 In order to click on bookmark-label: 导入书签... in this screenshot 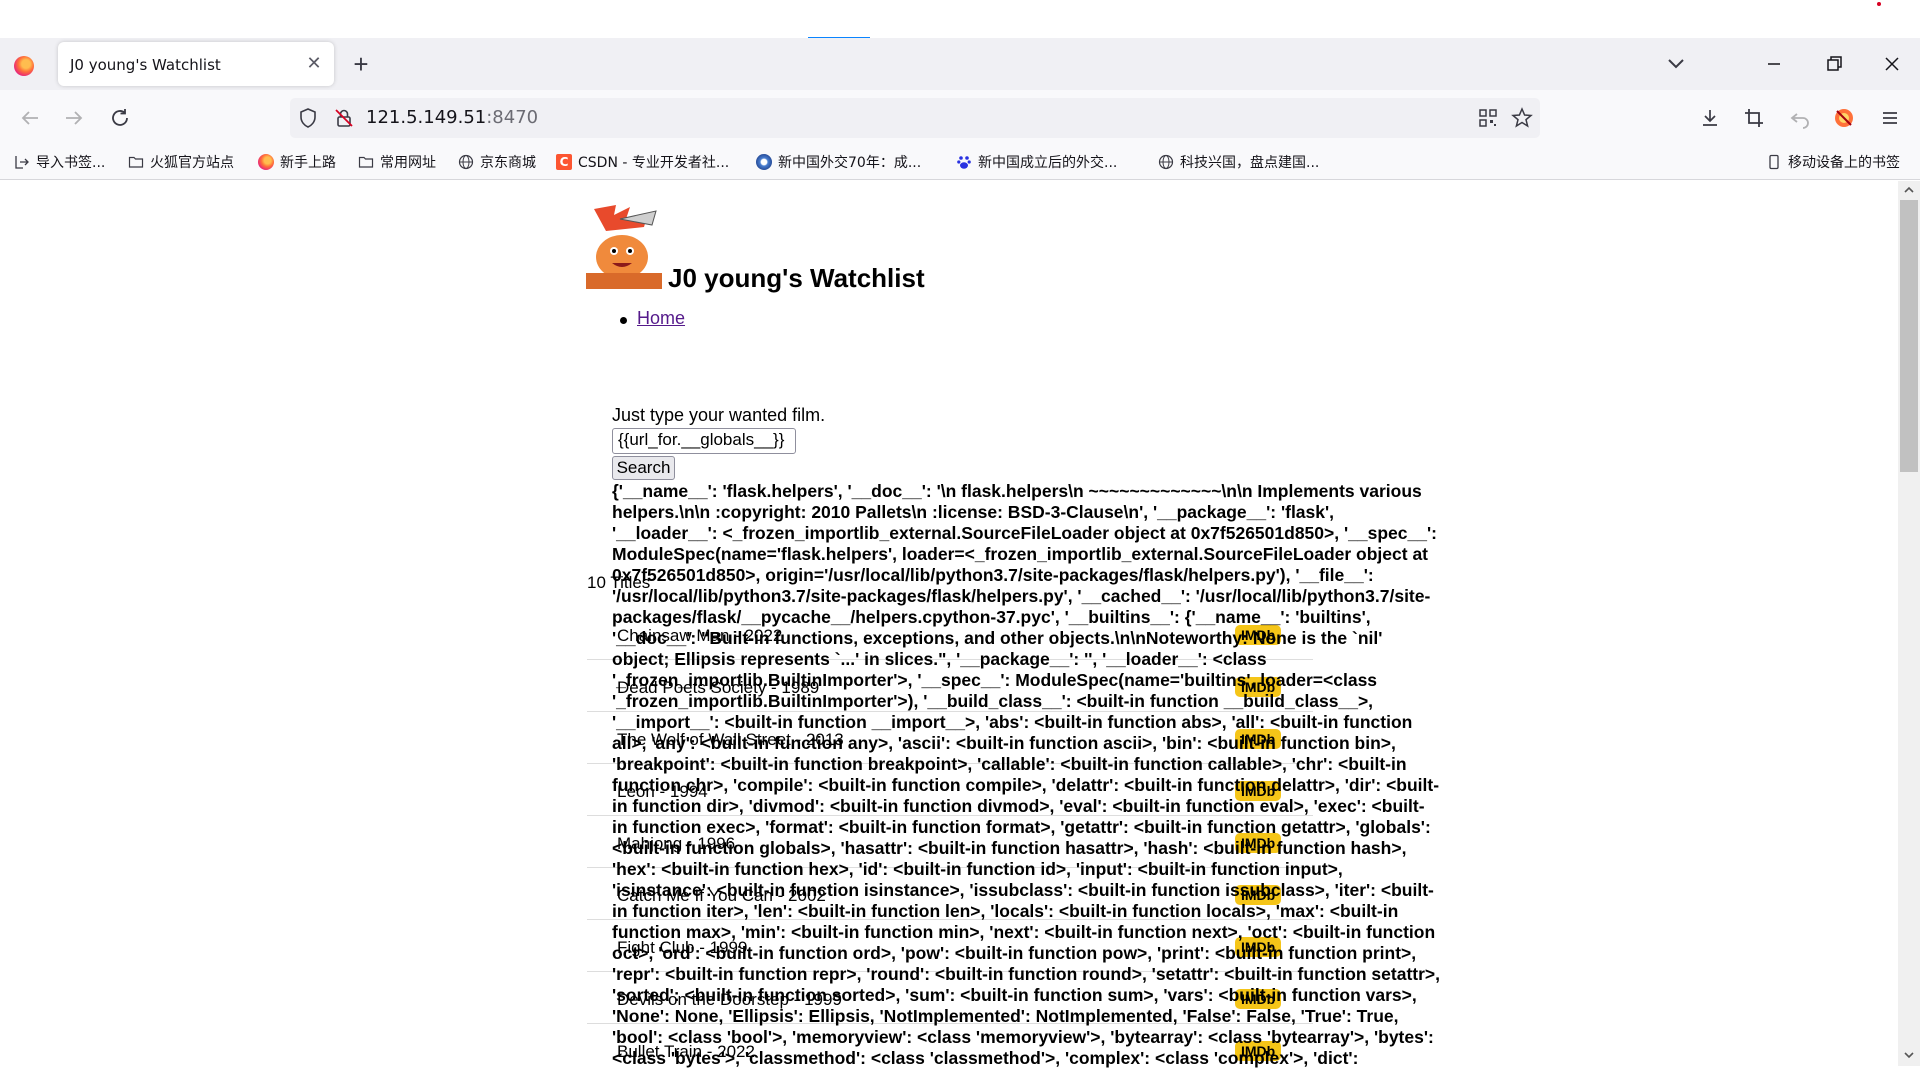, I will do `click(71, 163)`.